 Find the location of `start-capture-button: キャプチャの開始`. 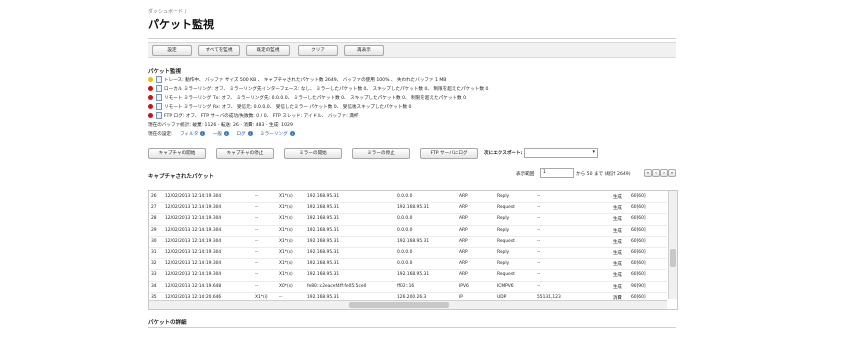

start-capture-button: キャプチャの開始 is located at coordinates (177, 153).